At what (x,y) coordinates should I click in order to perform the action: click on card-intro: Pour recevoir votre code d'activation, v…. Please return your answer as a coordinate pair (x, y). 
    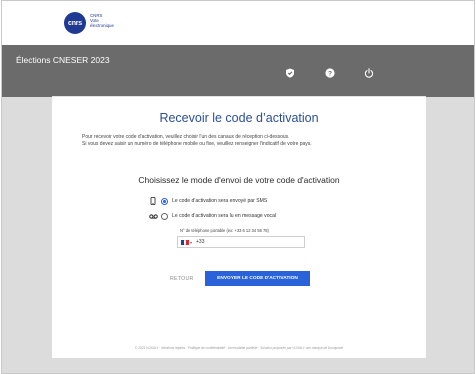
    Looking at the image, I should click on (247, 141).